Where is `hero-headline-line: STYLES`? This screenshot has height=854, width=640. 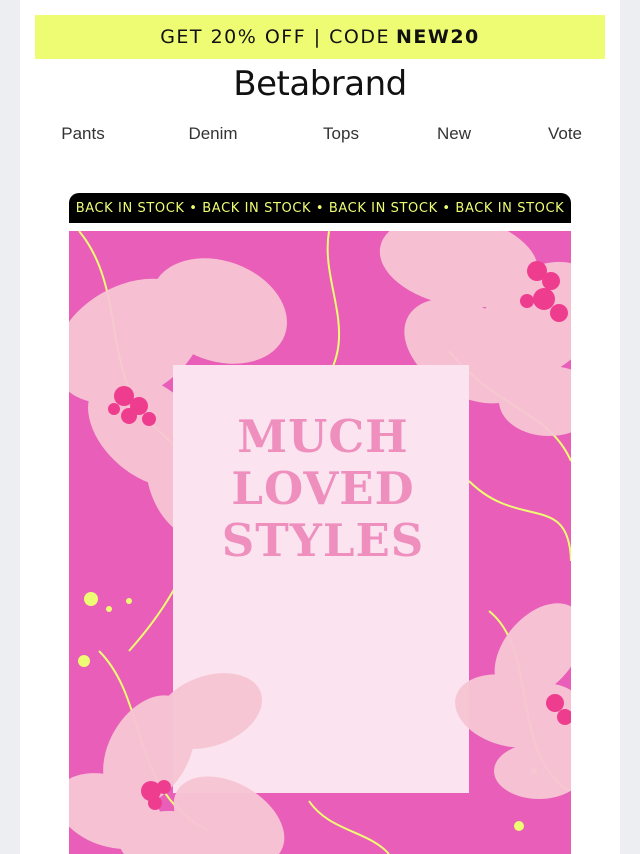 hero-headline-line: STYLES is located at coordinates (323, 540).